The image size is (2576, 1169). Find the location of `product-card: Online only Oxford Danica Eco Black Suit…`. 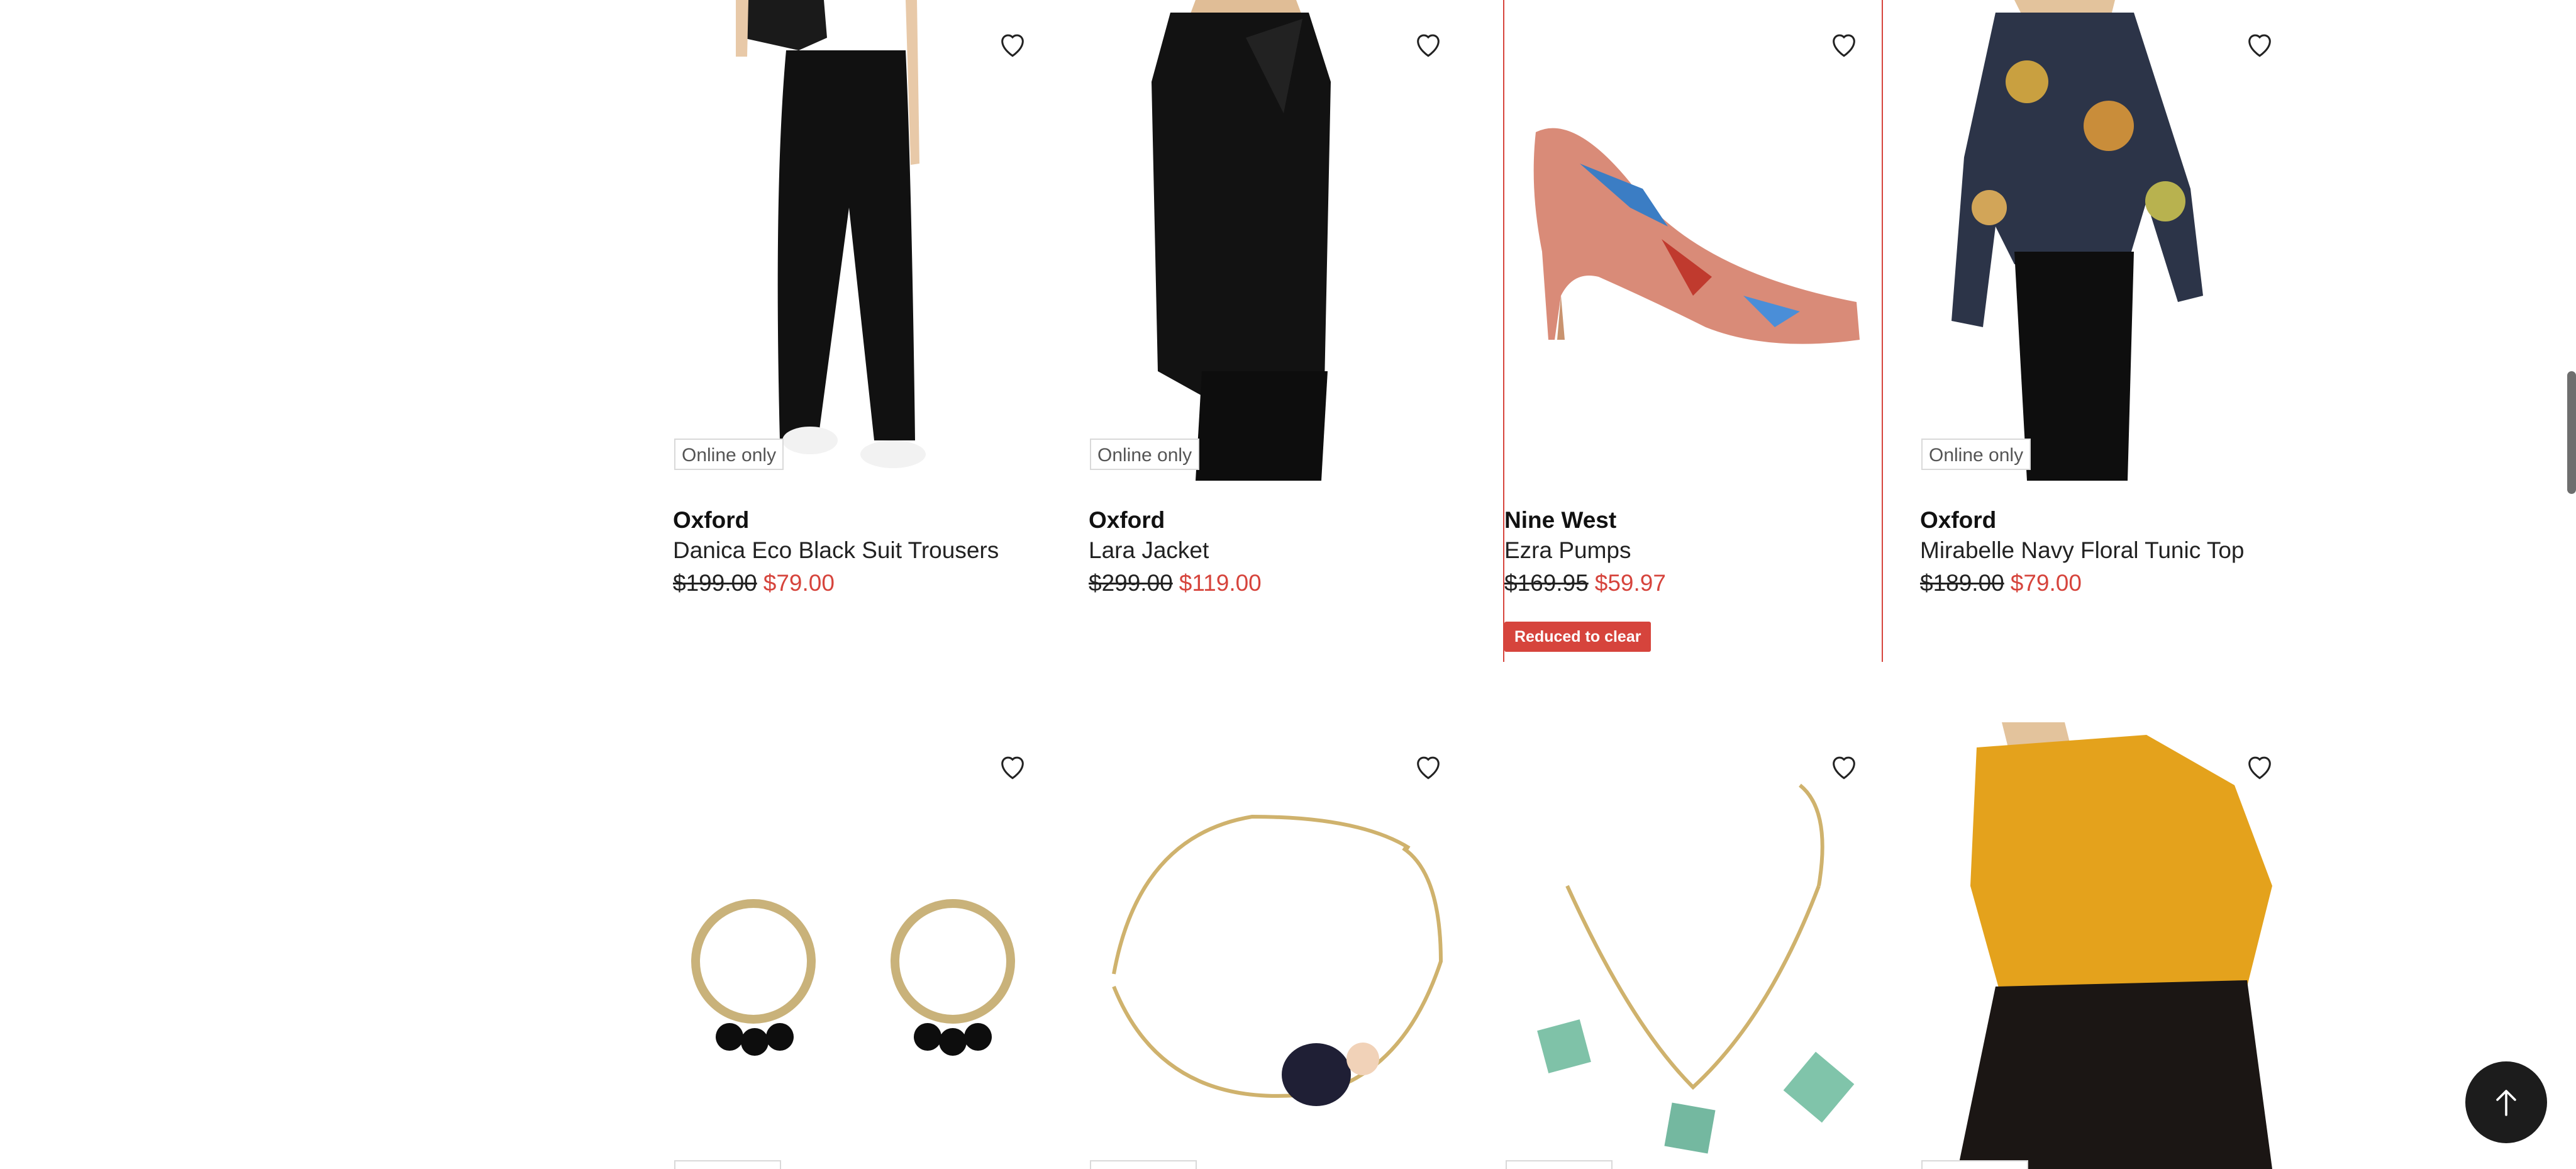

product-card: Online only Oxford Danica Eco Black Suit… is located at coordinates (861, 331).